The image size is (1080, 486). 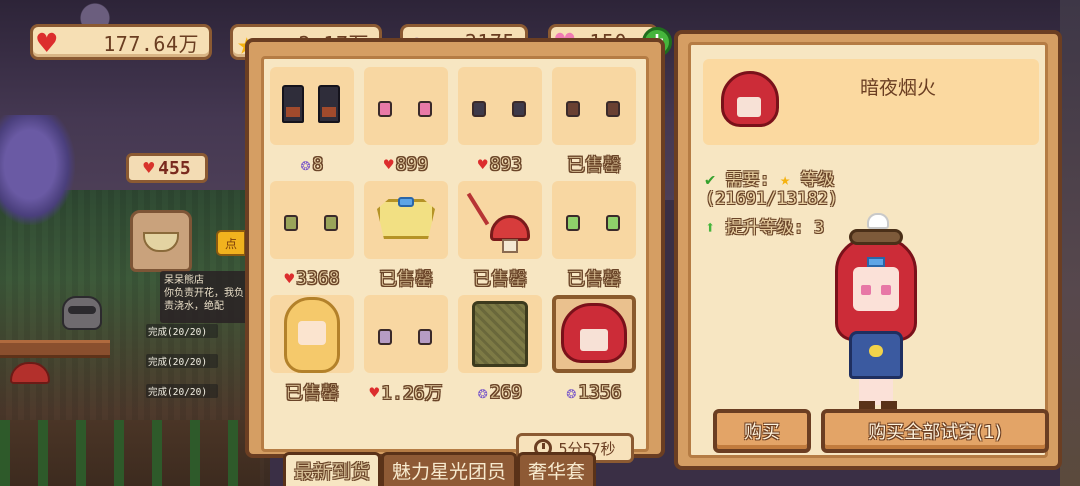 I want to click on shop-item-green-eyes: 已售罄, so click(x=594, y=237).